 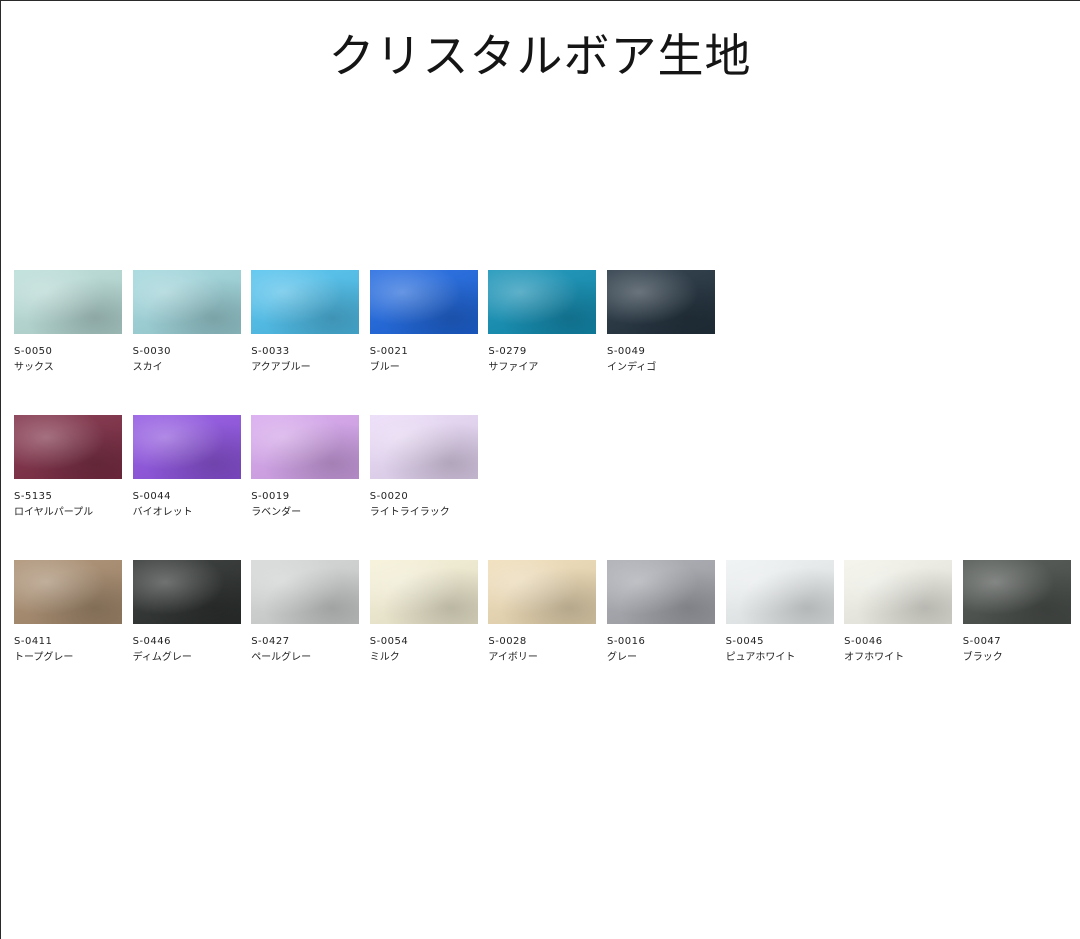 What do you see at coordinates (162, 657) in the screenshot?
I see `swatch-color-name: ディムグレー` at bounding box center [162, 657].